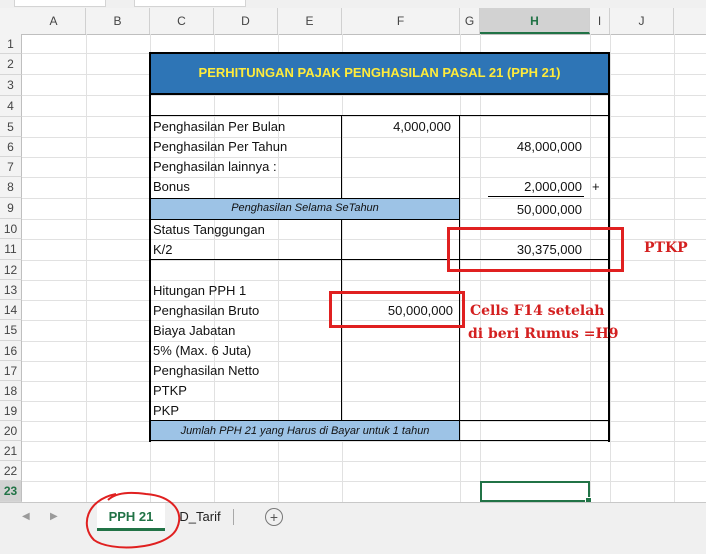 The height and width of the screenshot is (554, 706). I want to click on cell-i8-plus: +, so click(596, 186).